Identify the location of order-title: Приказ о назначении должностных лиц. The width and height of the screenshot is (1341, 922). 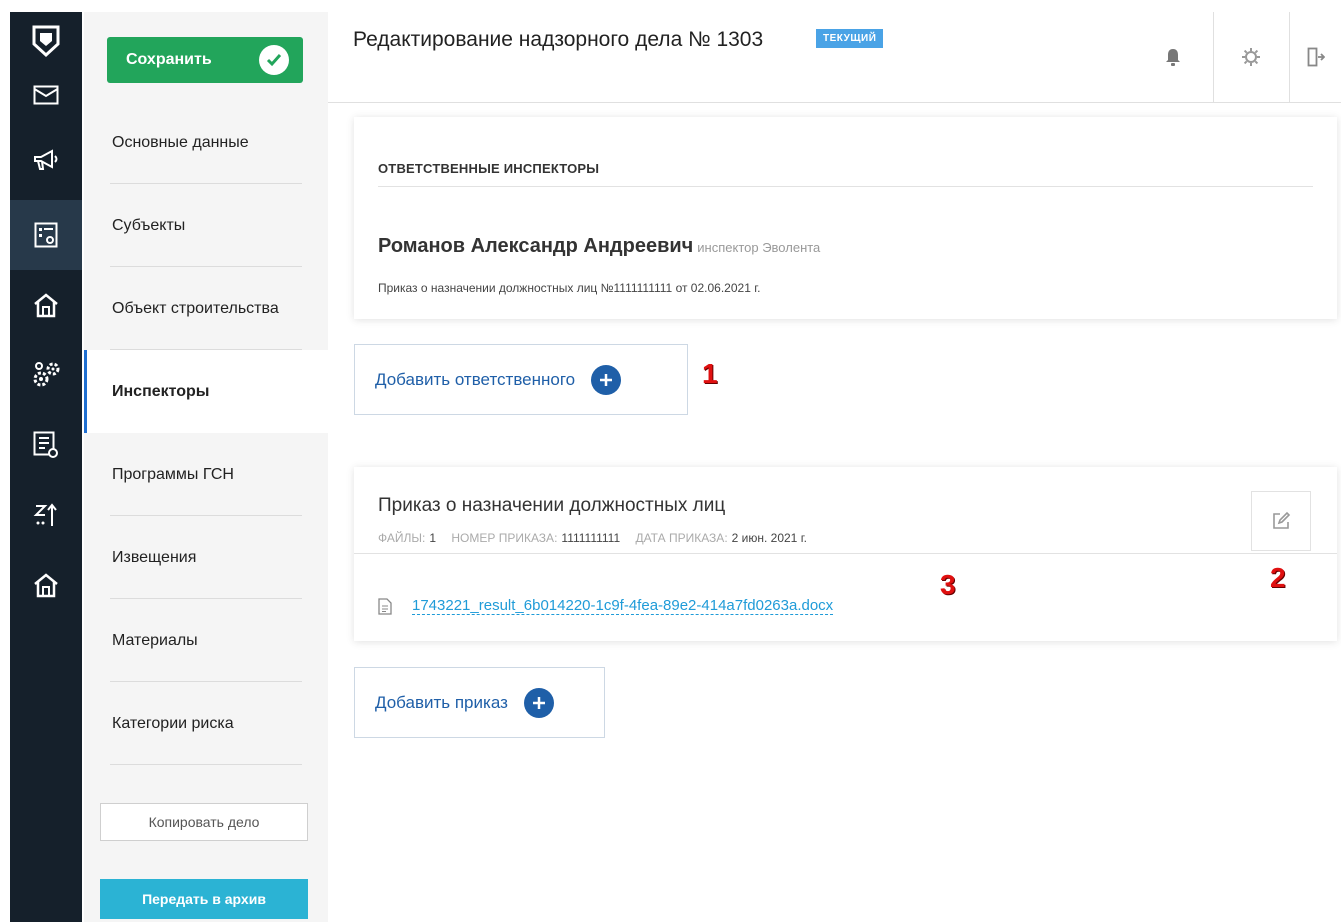
(552, 505).